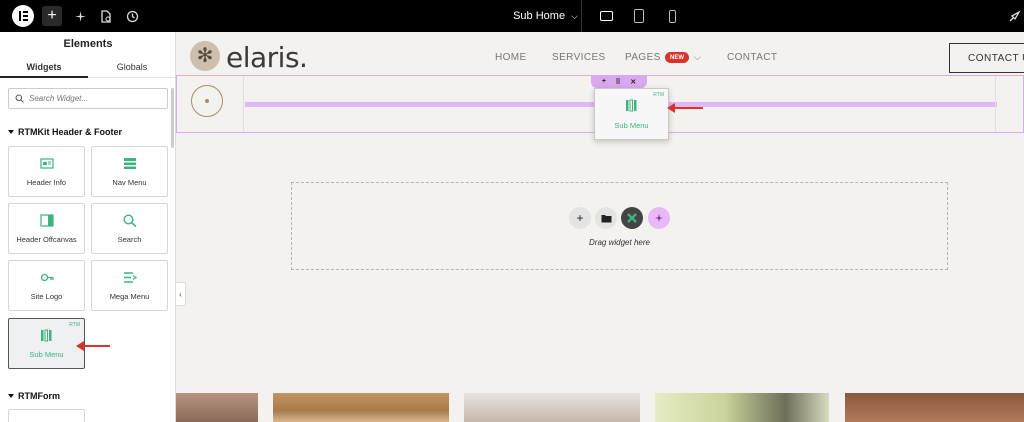 The width and height of the screenshot is (1024, 422). I want to click on site-settings-icon, so click(106, 16).